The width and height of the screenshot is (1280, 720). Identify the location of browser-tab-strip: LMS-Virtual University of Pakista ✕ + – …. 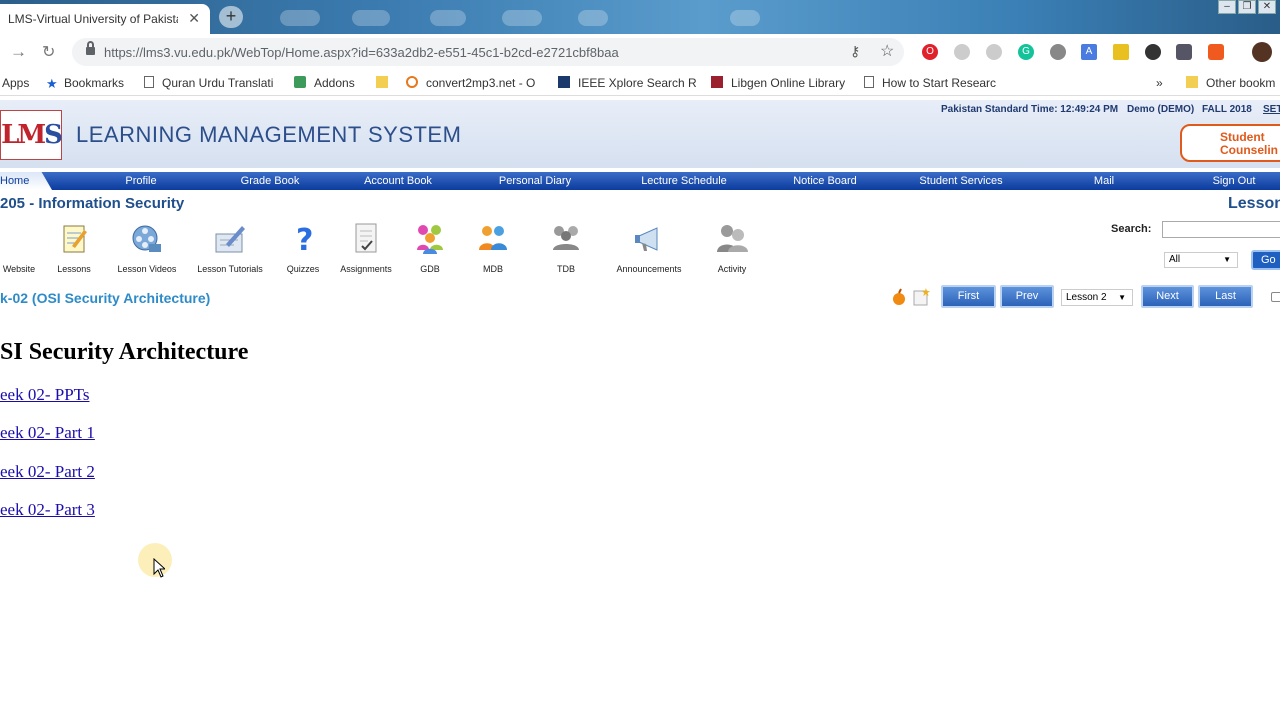
(640, 17).